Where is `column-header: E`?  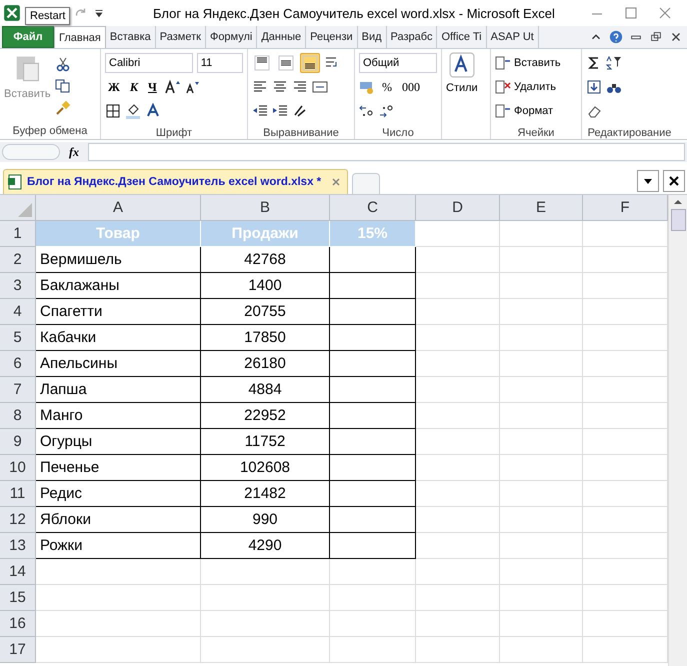 column-header: E is located at coordinates (541, 208).